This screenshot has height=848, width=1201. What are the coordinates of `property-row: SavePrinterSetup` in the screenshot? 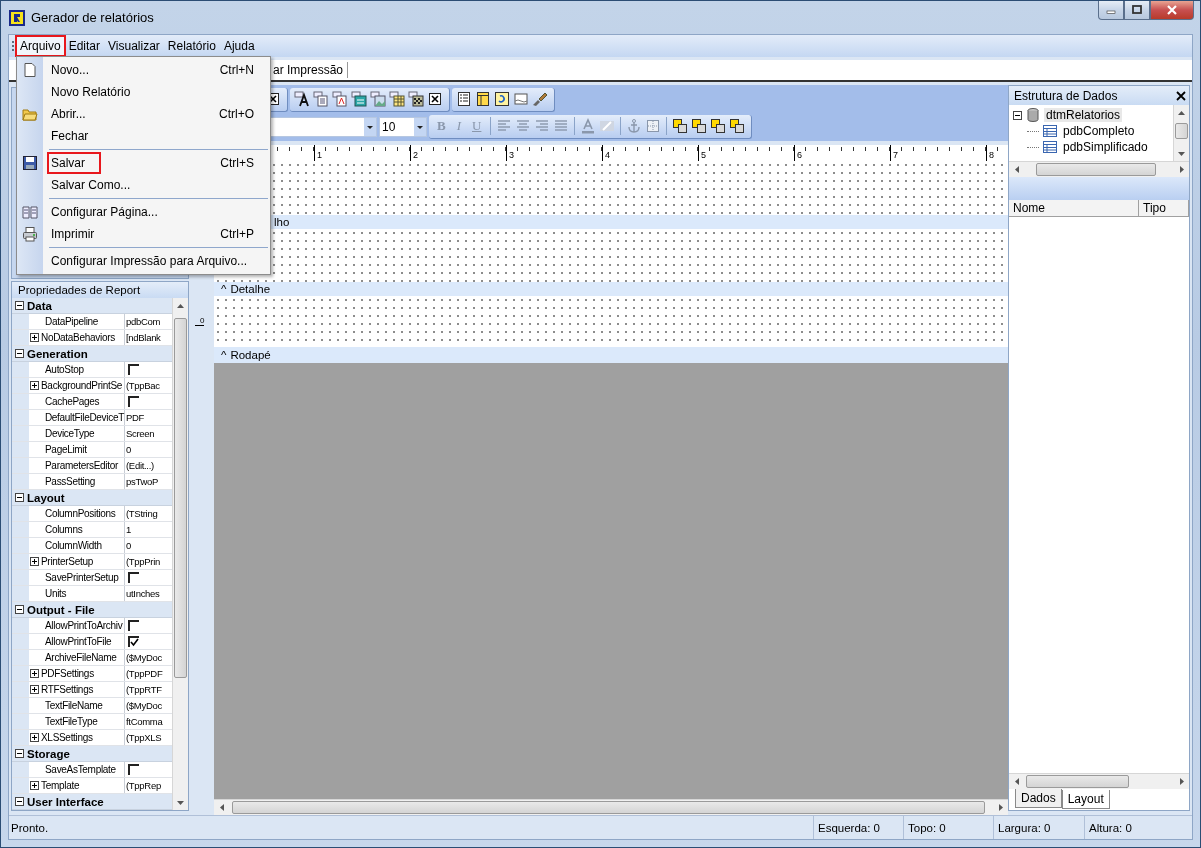 It's located at (92, 578).